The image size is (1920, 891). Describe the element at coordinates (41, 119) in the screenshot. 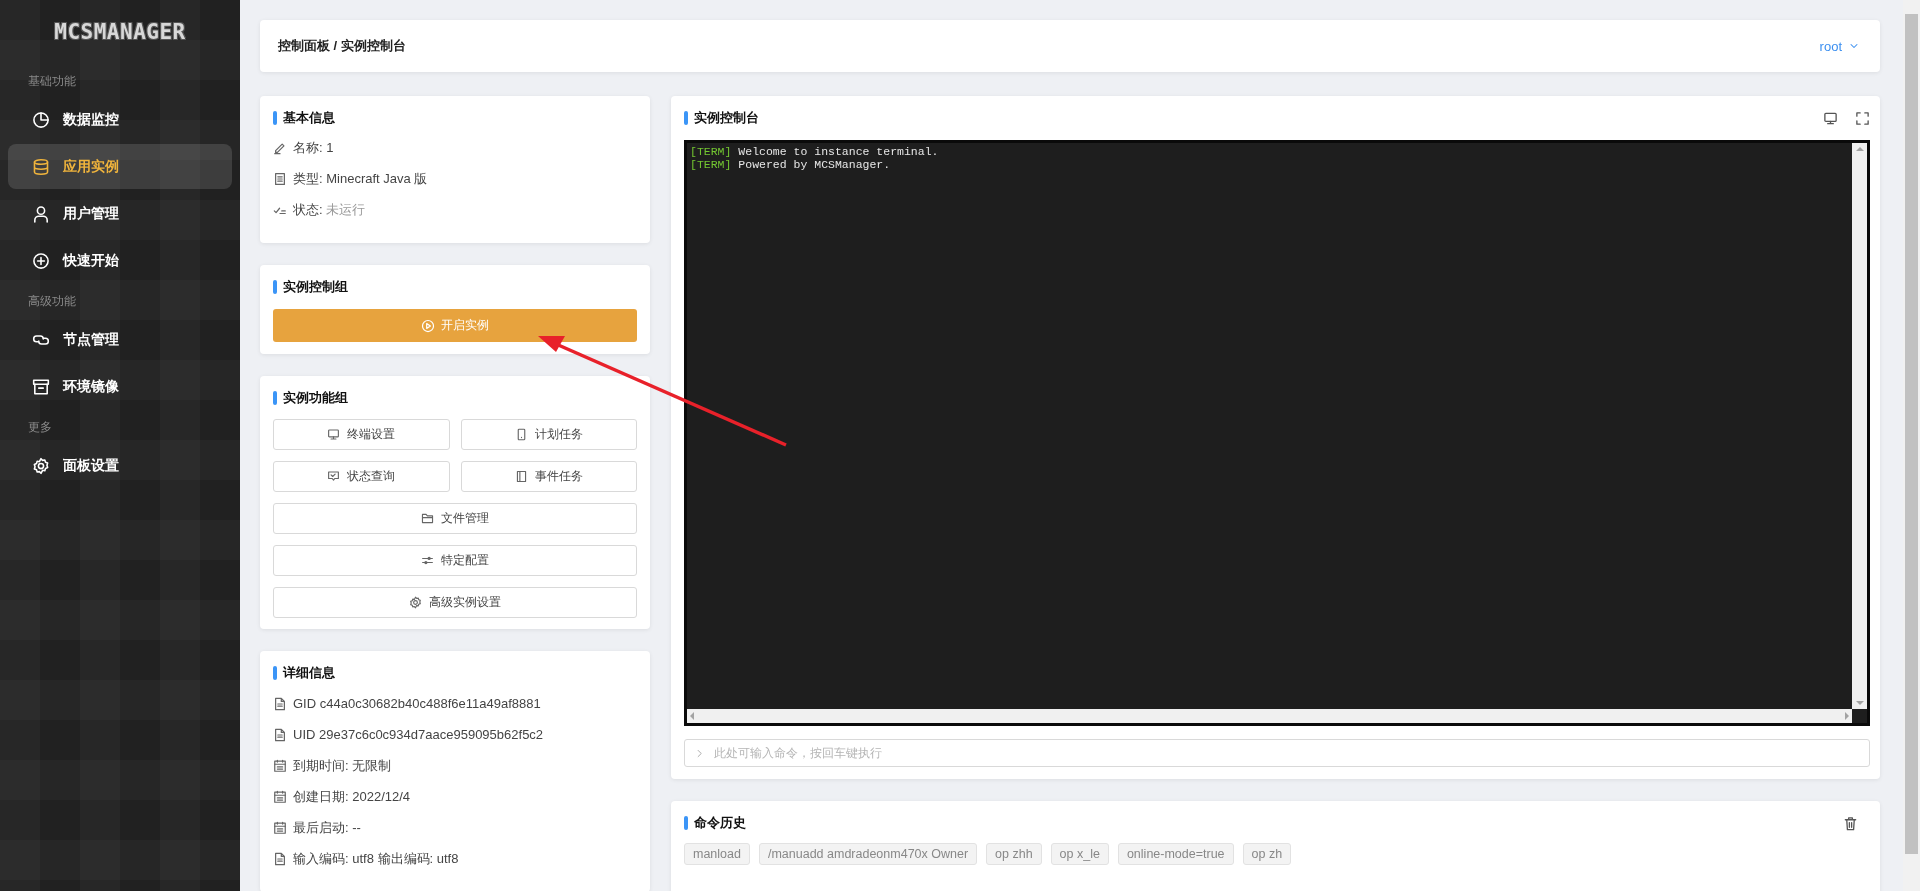

I see `chart-icon` at that location.